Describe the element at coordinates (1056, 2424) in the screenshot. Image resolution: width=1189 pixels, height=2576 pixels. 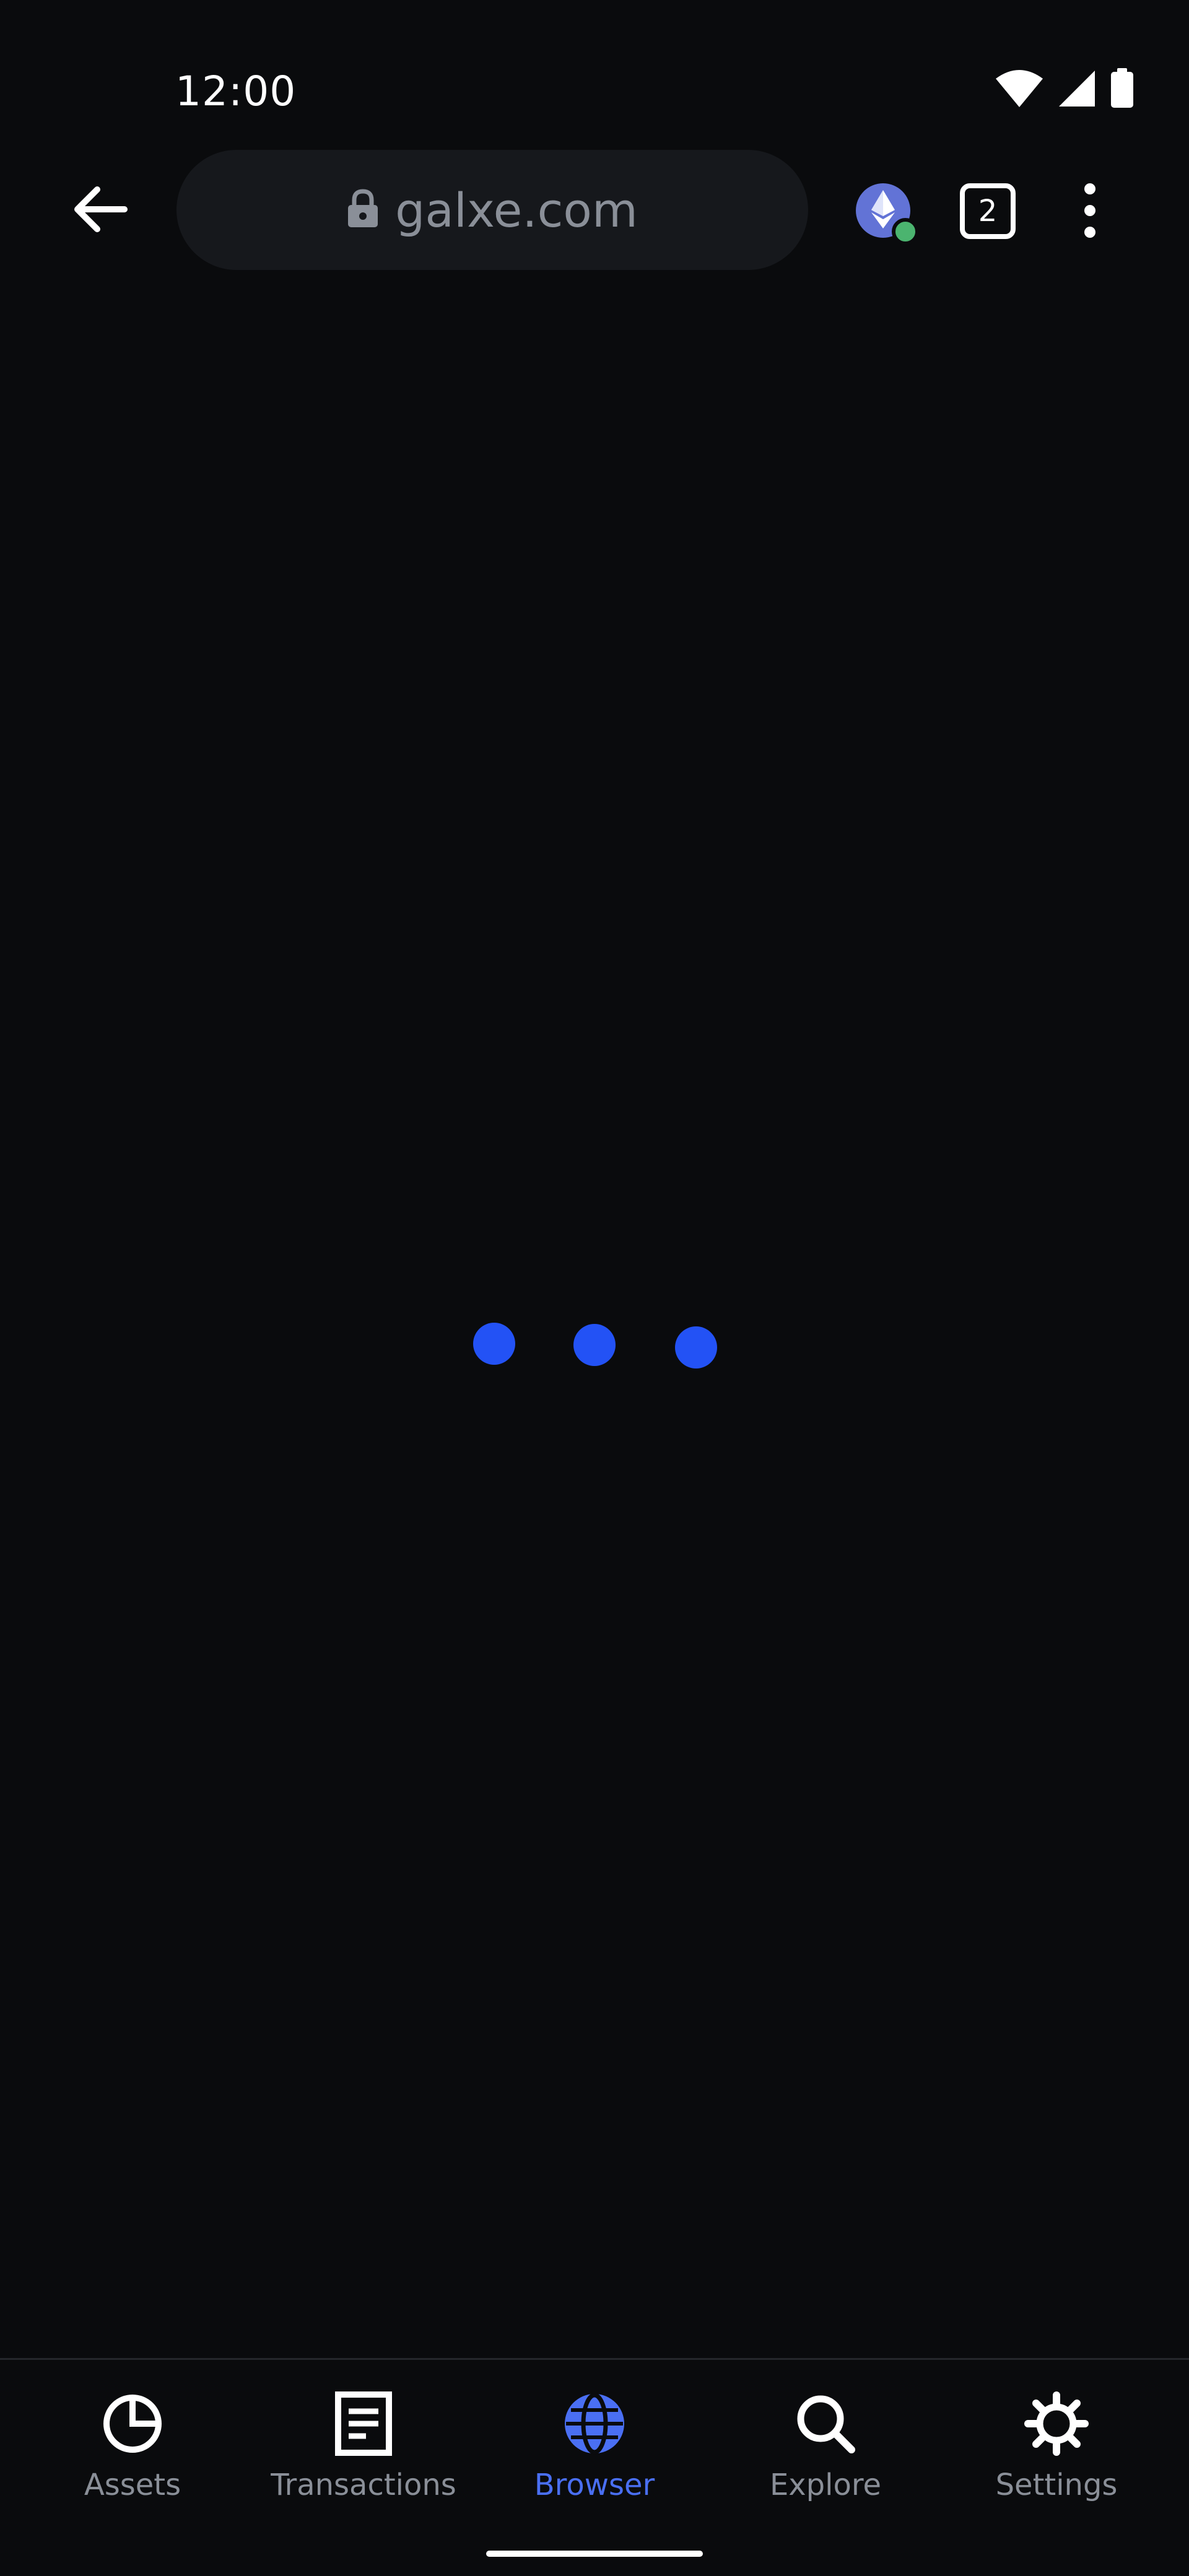
I see `gear-icon` at that location.